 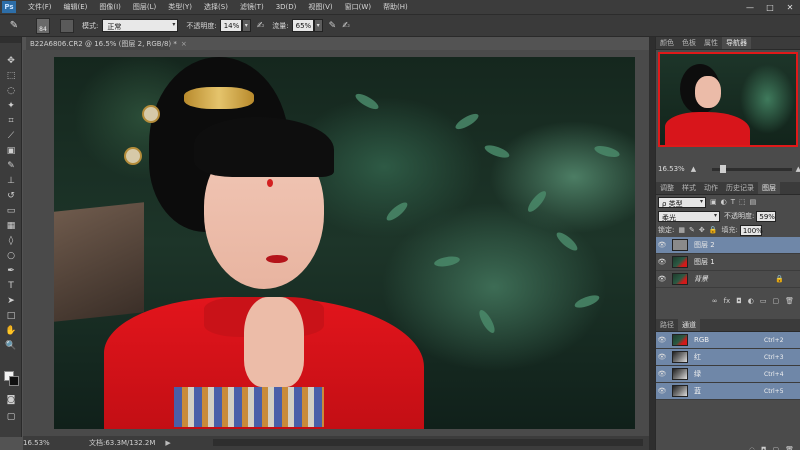 What do you see at coordinates (110, 7) in the screenshot?
I see `menu-image: 图像(I)` at bounding box center [110, 7].